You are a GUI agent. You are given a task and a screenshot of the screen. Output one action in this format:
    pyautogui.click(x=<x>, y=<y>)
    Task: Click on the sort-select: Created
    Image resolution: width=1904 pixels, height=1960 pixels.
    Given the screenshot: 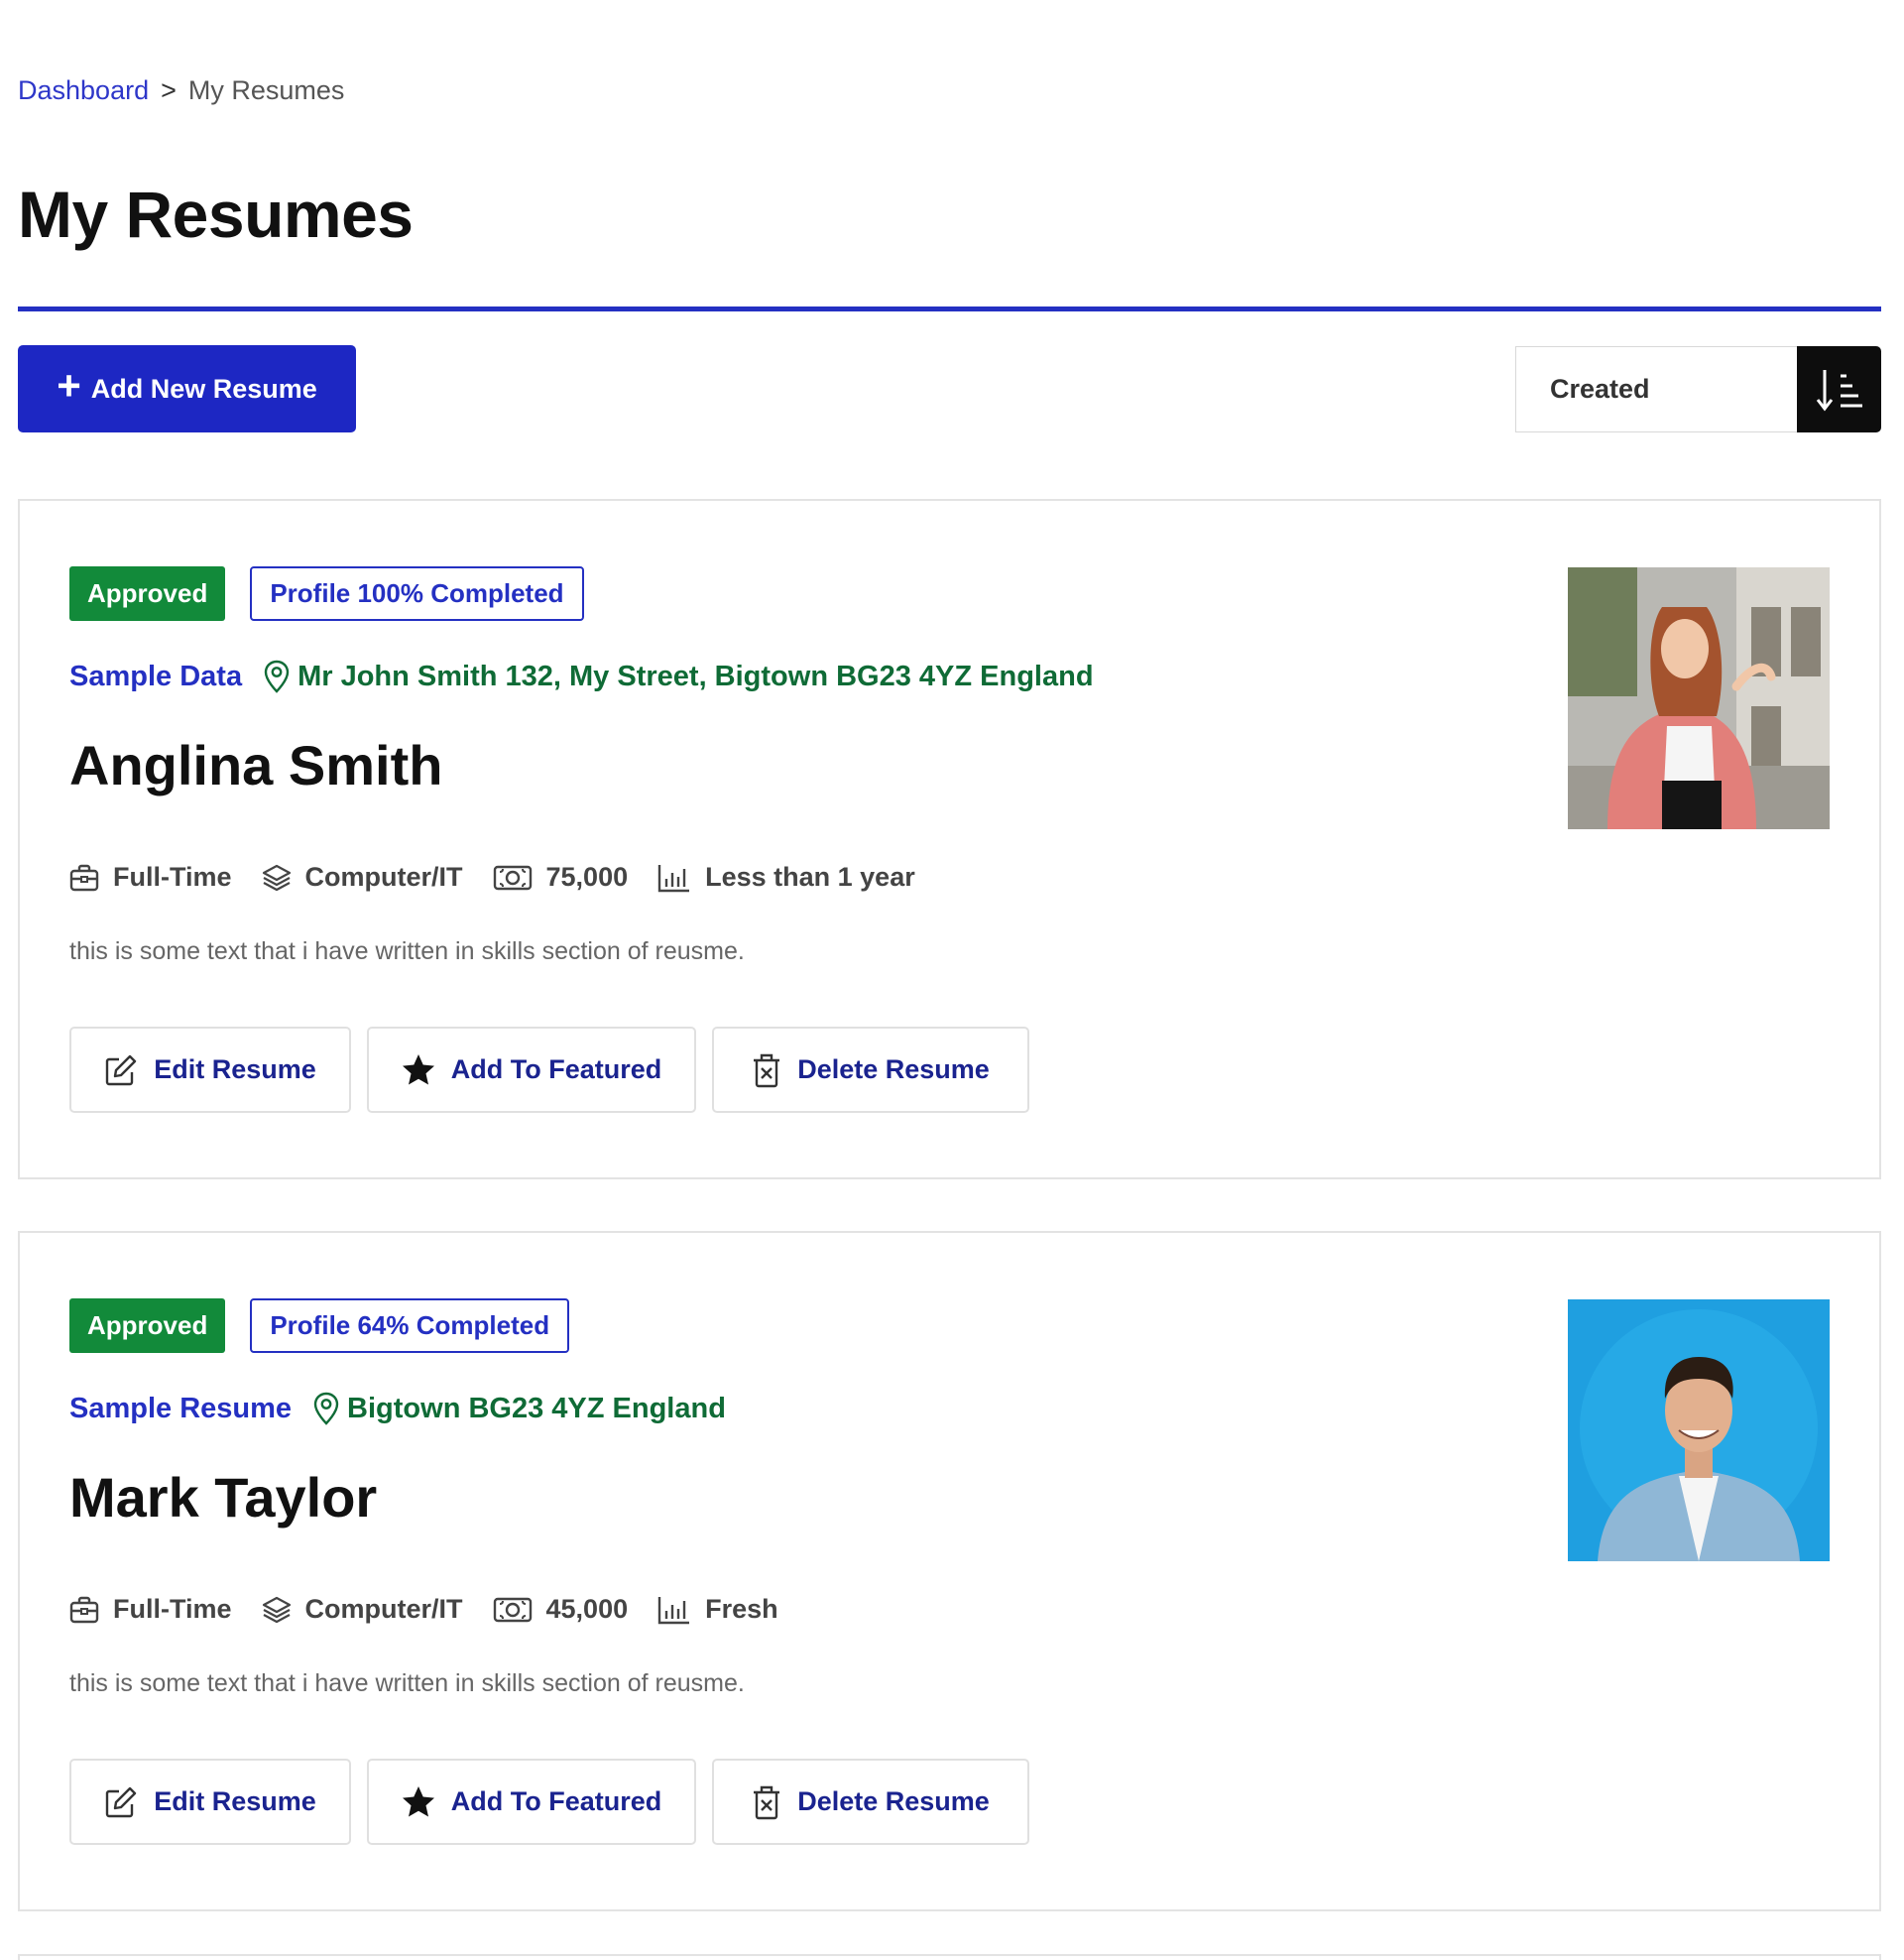 What is the action you would take?
    pyautogui.click(x=1656, y=389)
    